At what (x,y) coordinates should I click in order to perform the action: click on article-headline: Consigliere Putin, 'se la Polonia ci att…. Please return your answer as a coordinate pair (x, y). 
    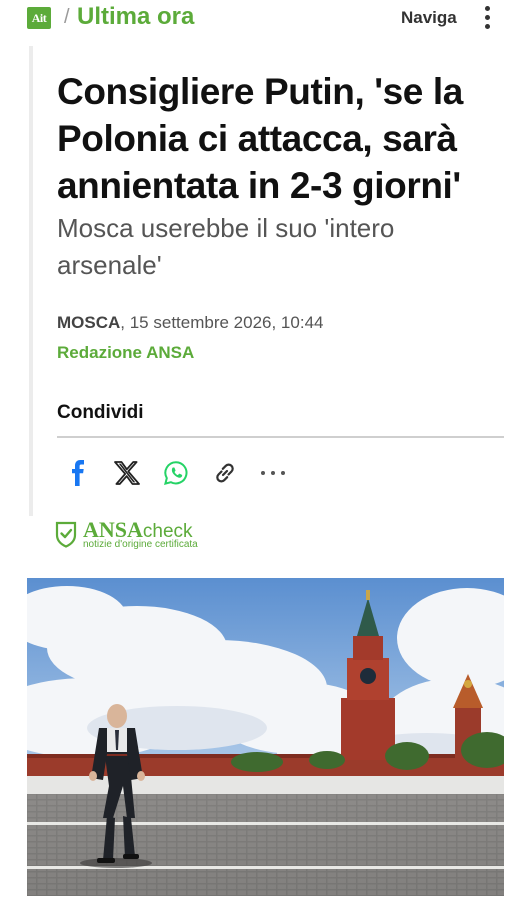
    Looking at the image, I should click on (260, 138).